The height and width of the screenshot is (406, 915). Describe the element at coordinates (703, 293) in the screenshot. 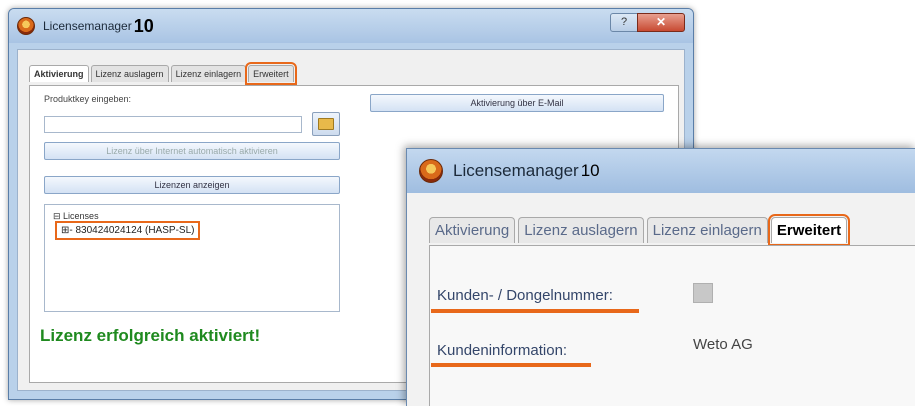

I see `dongle-number-field` at that location.